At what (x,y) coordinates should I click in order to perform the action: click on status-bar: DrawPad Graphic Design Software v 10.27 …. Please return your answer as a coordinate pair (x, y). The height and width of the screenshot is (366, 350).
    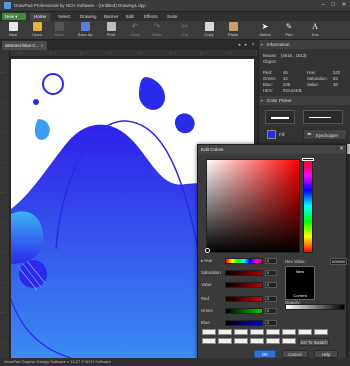
    Looking at the image, I should click on (175, 362).